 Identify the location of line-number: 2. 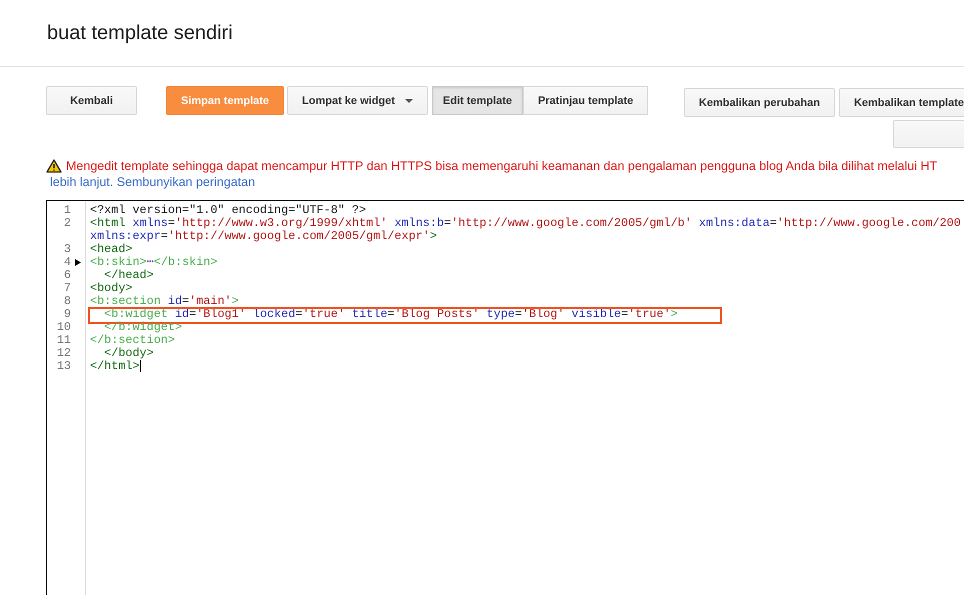
(67, 223).